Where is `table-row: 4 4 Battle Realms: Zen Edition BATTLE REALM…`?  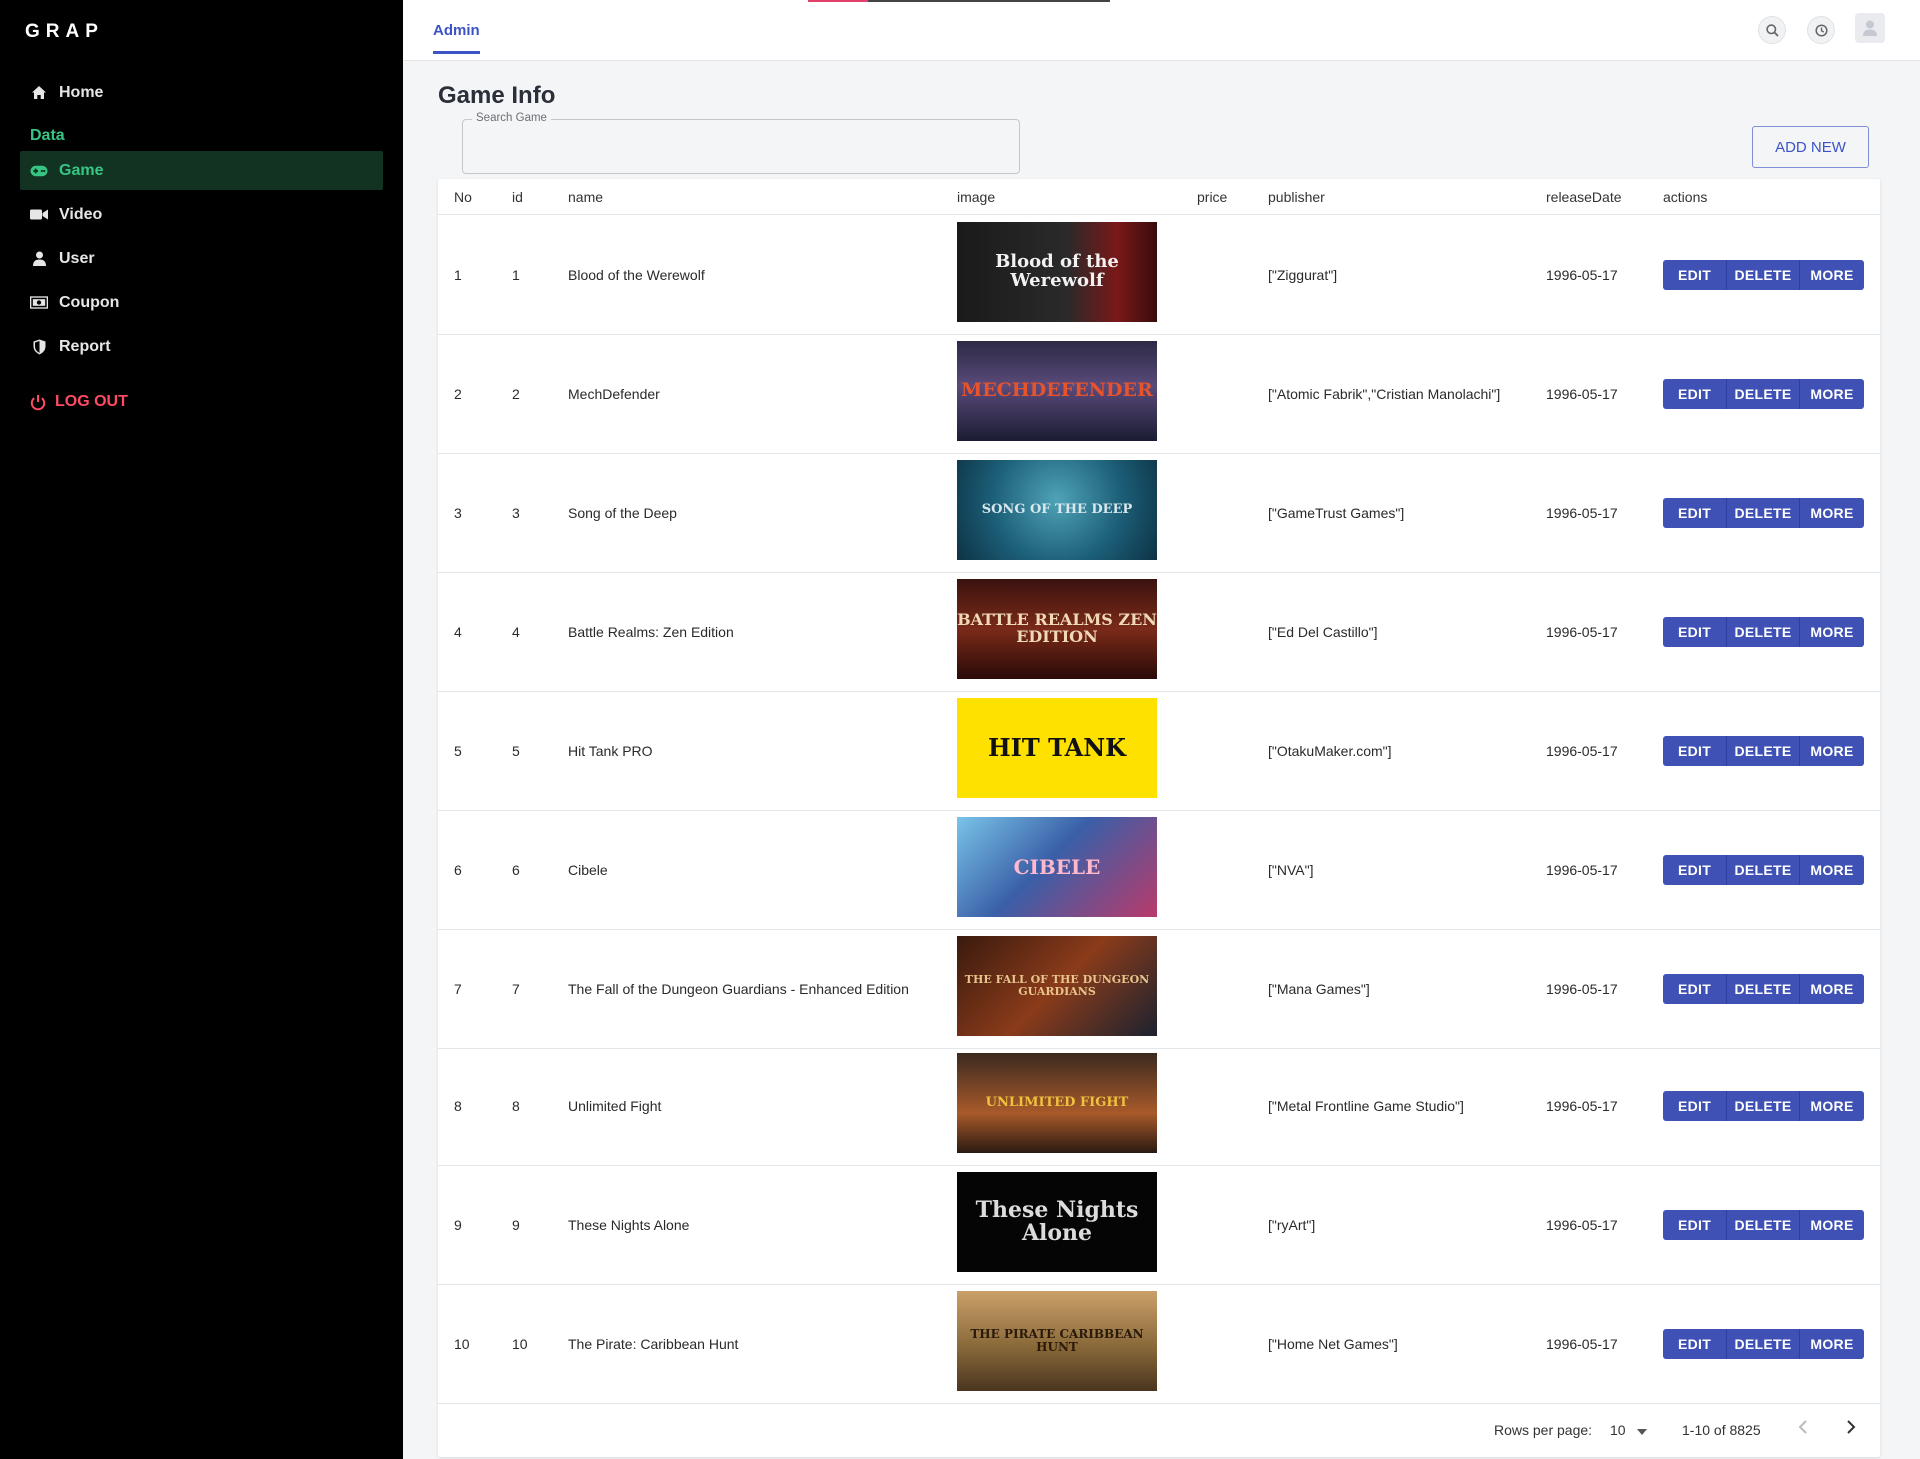
table-row: 4 4 Battle Realms: Zen Edition BATTLE REALM… is located at coordinates (1159, 632).